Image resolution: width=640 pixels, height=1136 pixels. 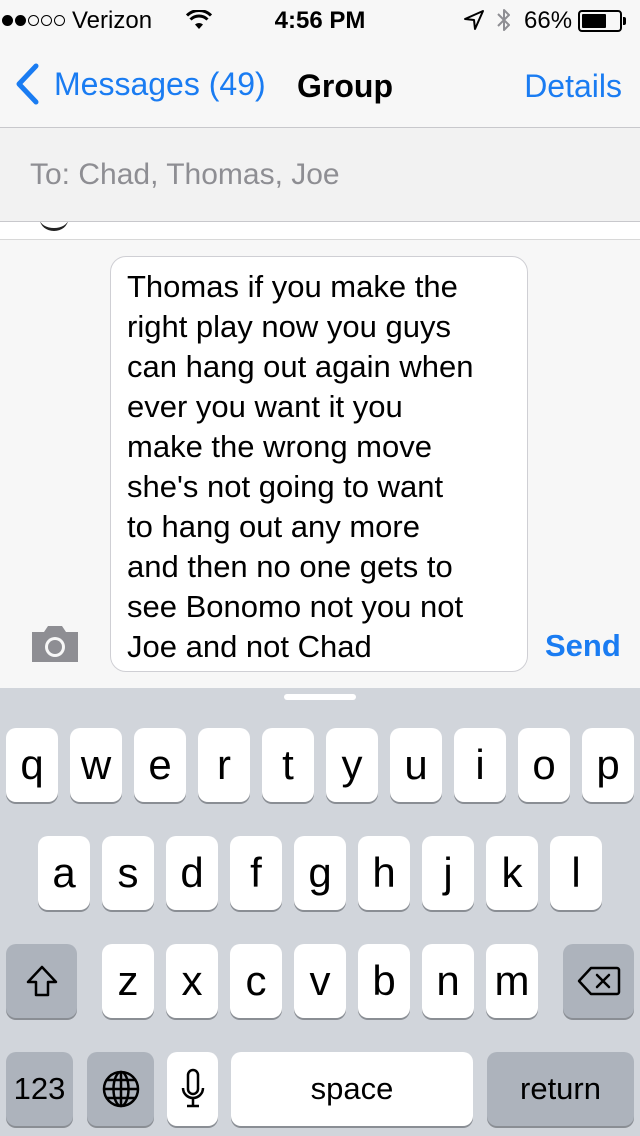 I want to click on recipients-text: To: Chad, Thomas, Joe, so click(x=185, y=174).